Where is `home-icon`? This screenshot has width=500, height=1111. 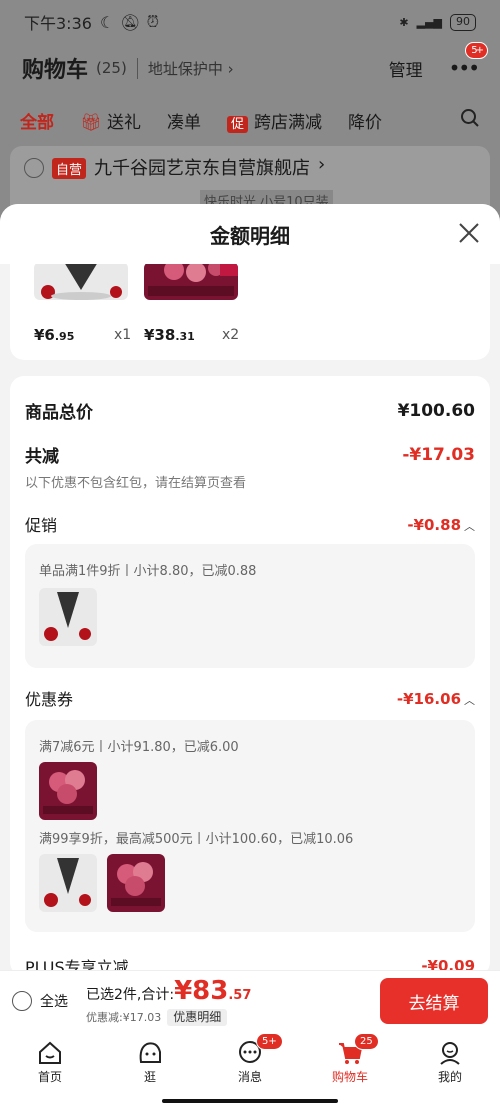 home-icon is located at coordinates (50, 1052).